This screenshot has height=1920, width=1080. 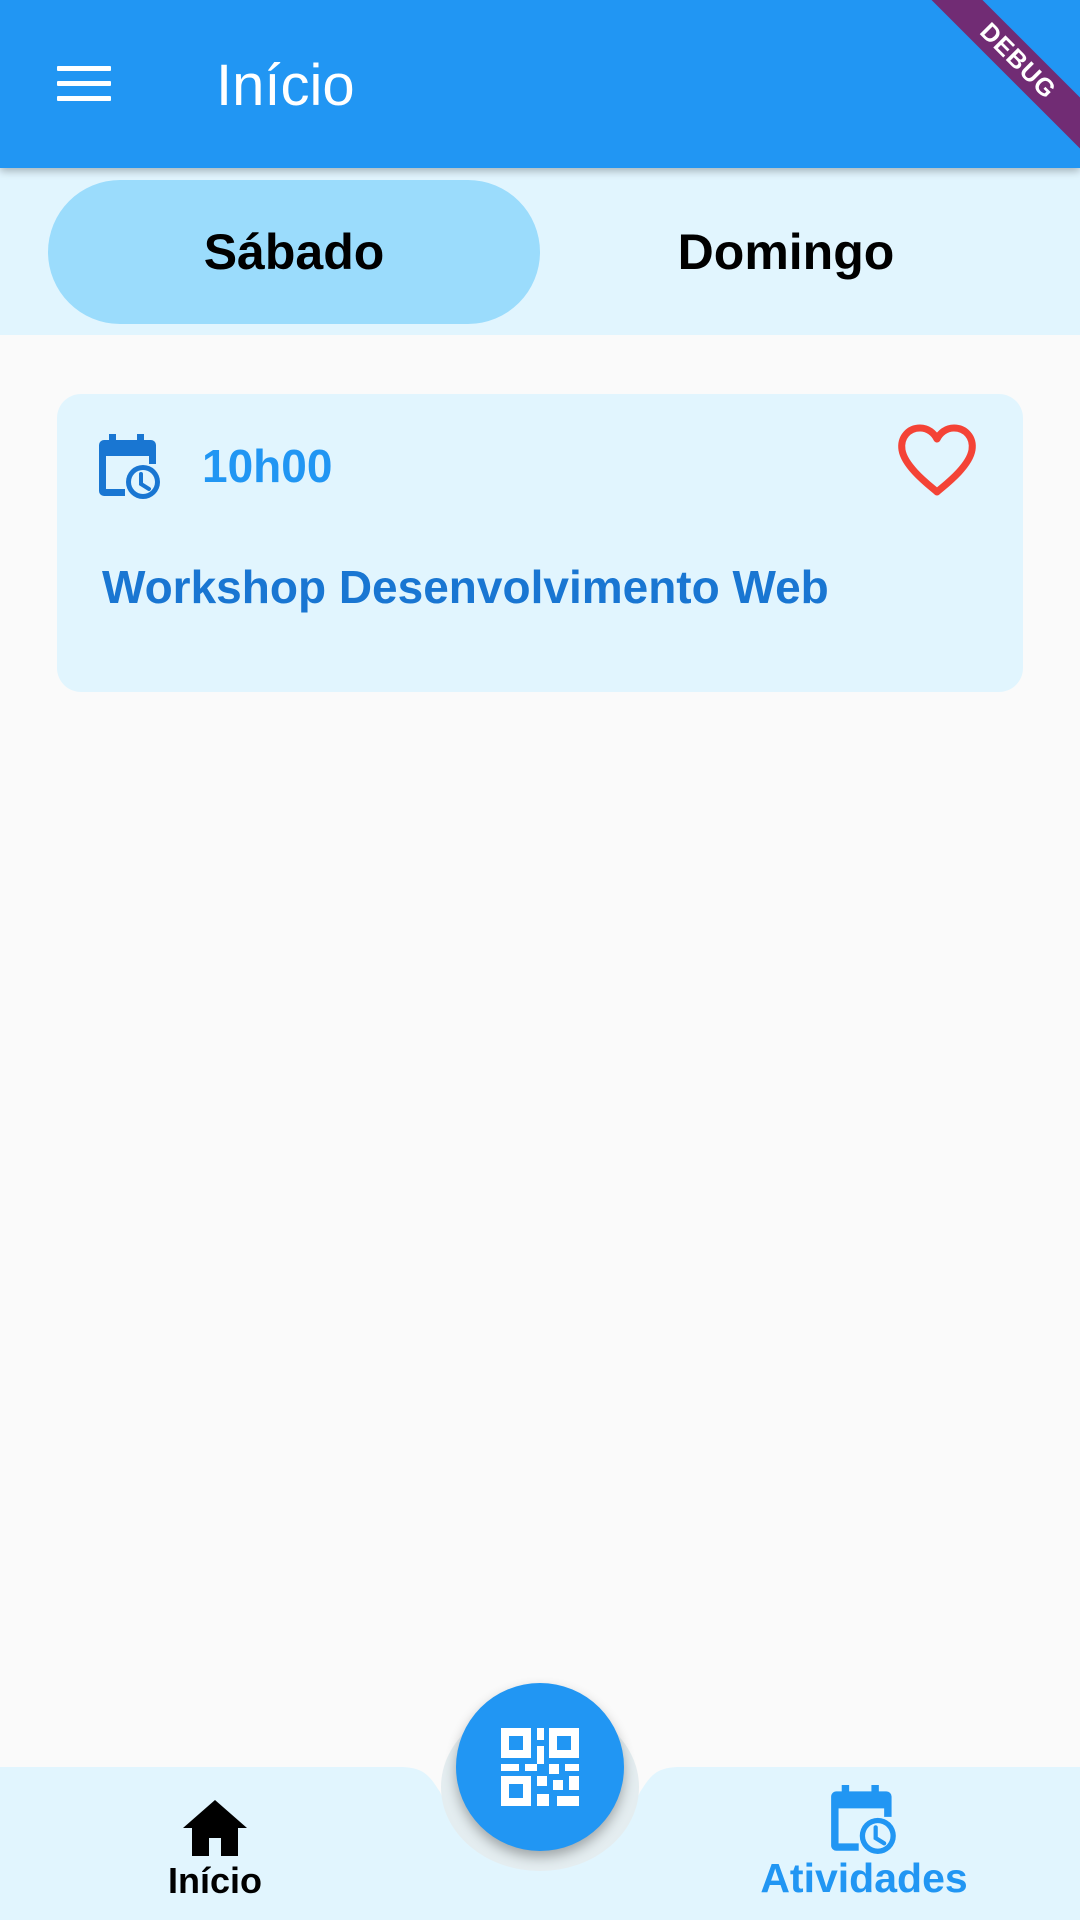 I want to click on home-icon, so click(x=215, y=1828).